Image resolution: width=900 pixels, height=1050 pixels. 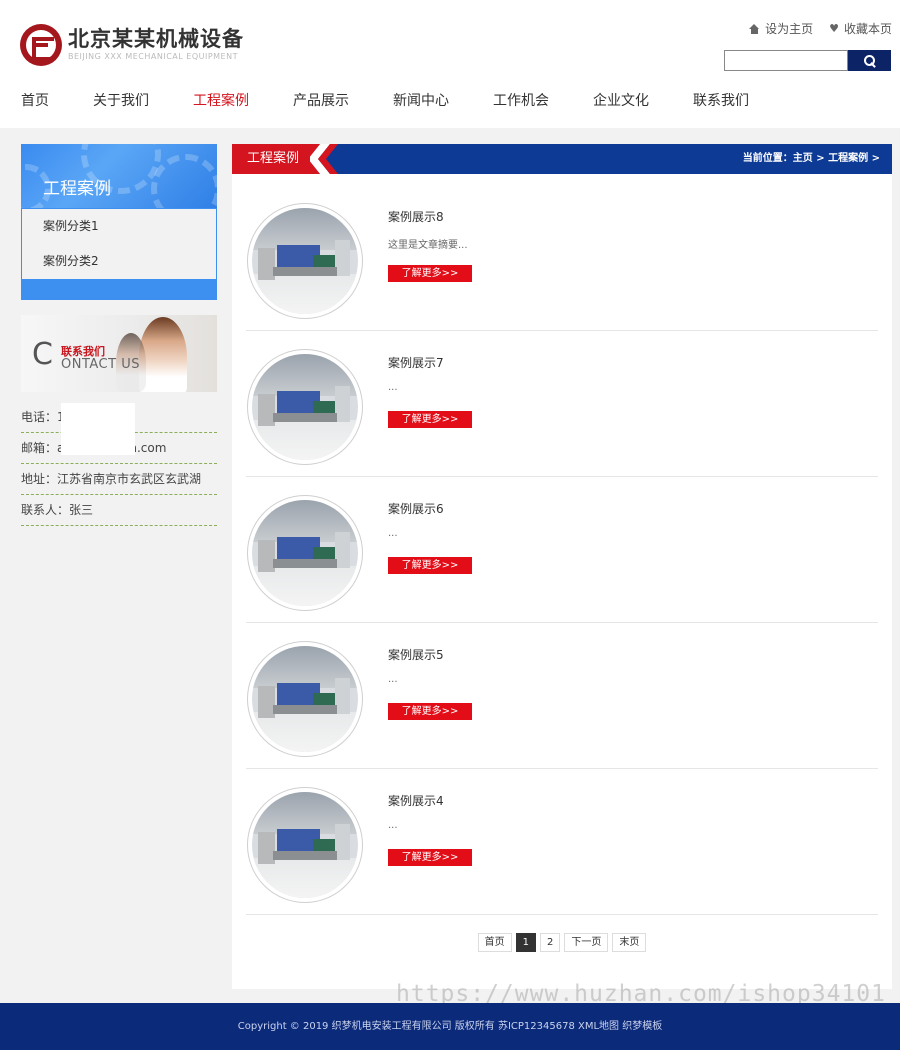 What do you see at coordinates (867, 29) in the screenshot?
I see `favorite-label: 收藏本页` at bounding box center [867, 29].